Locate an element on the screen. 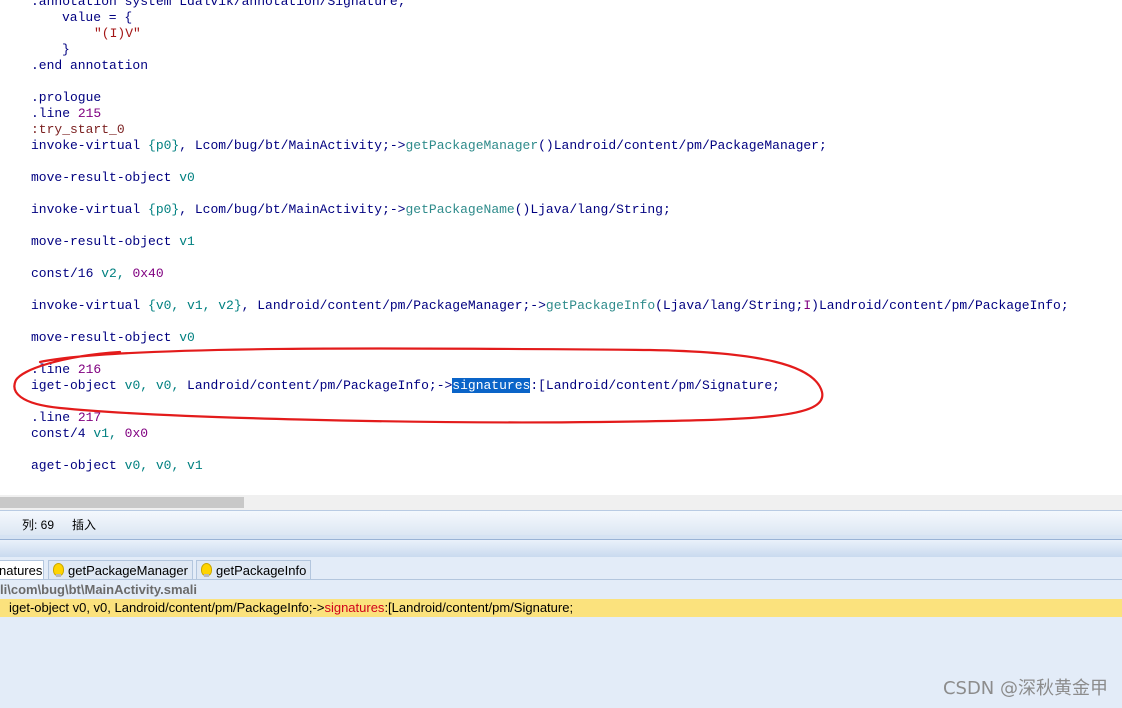  method-name: getPackageInfo is located at coordinates (600, 305).